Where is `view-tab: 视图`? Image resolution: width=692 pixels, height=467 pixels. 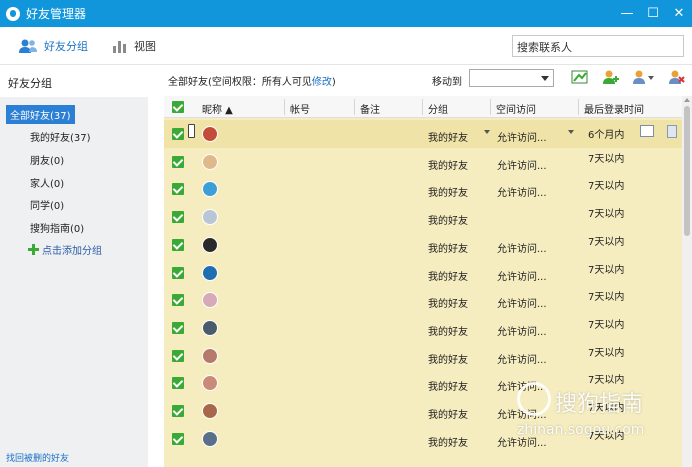 view-tab: 视图 is located at coordinates (134, 46).